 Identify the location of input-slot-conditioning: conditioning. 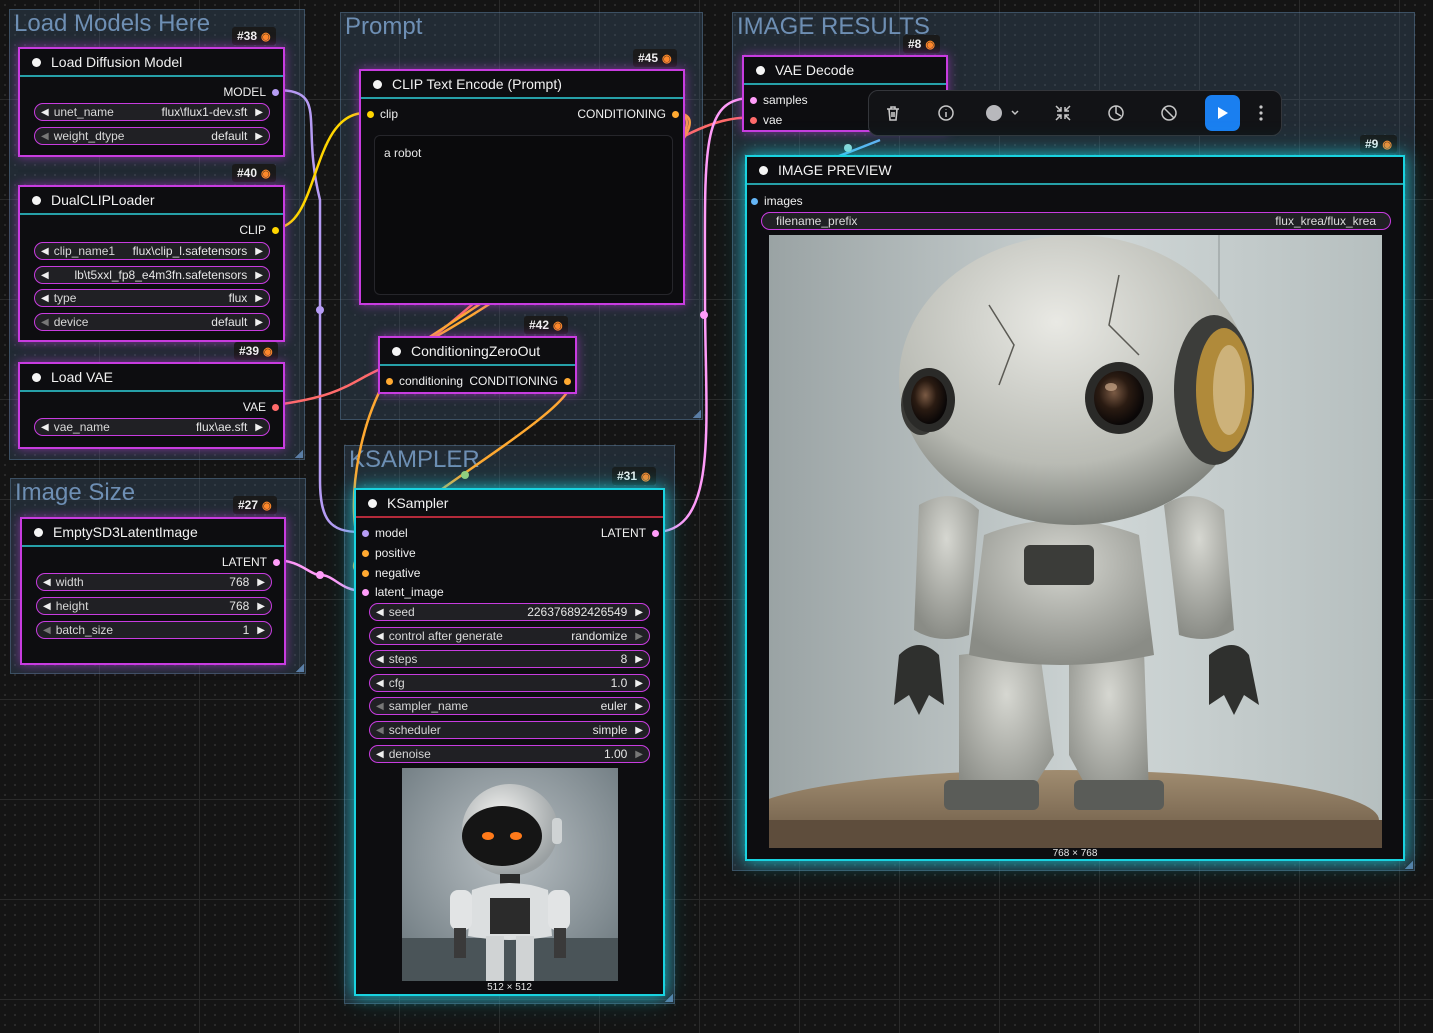
(424, 381).